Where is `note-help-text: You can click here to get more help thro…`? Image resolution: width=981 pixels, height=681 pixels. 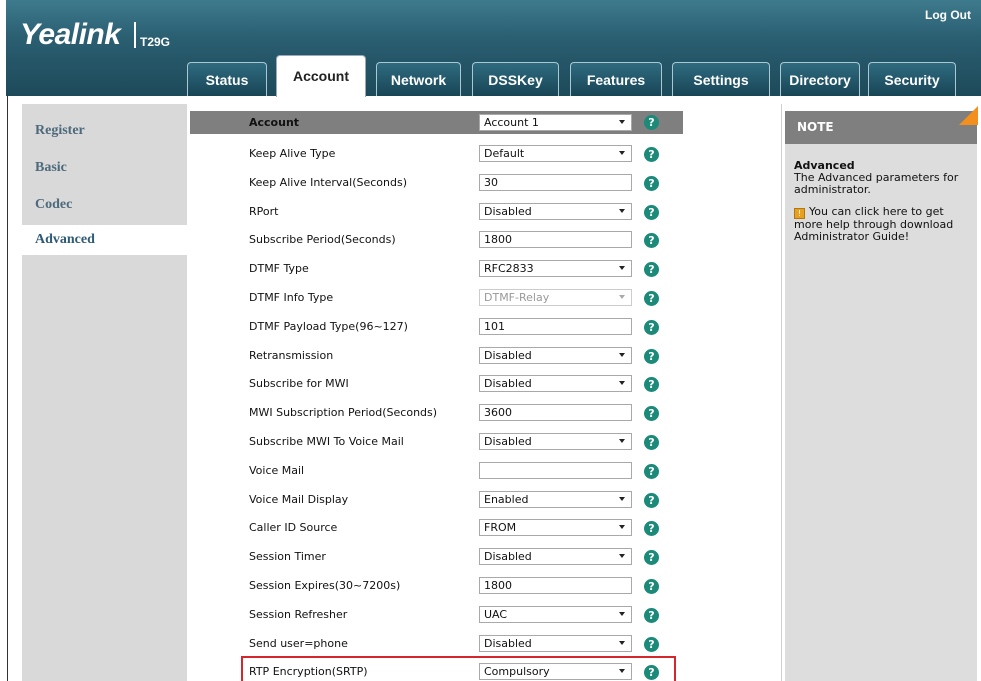 note-help-text: You can click here to get more help thro… is located at coordinates (874, 224).